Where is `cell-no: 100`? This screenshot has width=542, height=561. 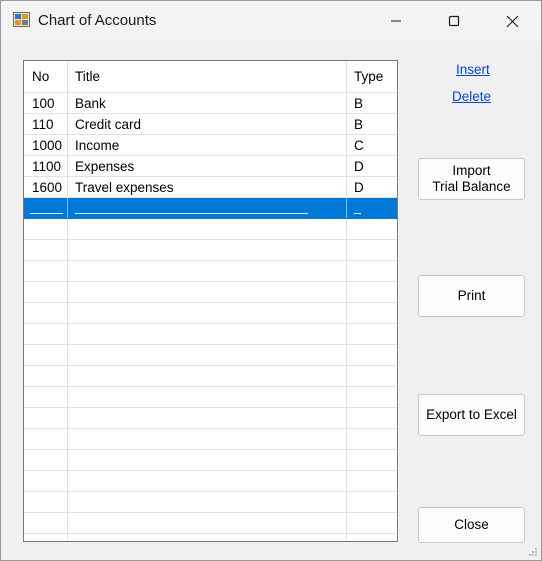
cell-no: 100 is located at coordinates (50, 103).